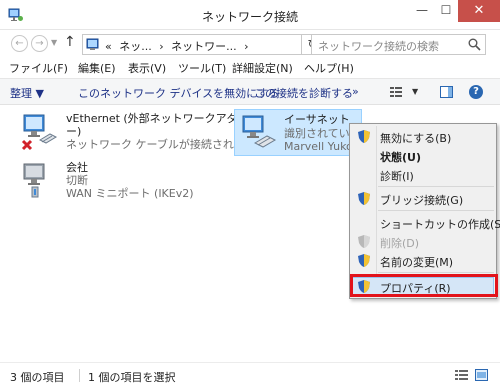 The height and width of the screenshot is (387, 500). I want to click on command-bar: 整理 ▼ このネットワーク デバイスを無効にする この接続を診断する » ▼ ?, so click(250, 92).